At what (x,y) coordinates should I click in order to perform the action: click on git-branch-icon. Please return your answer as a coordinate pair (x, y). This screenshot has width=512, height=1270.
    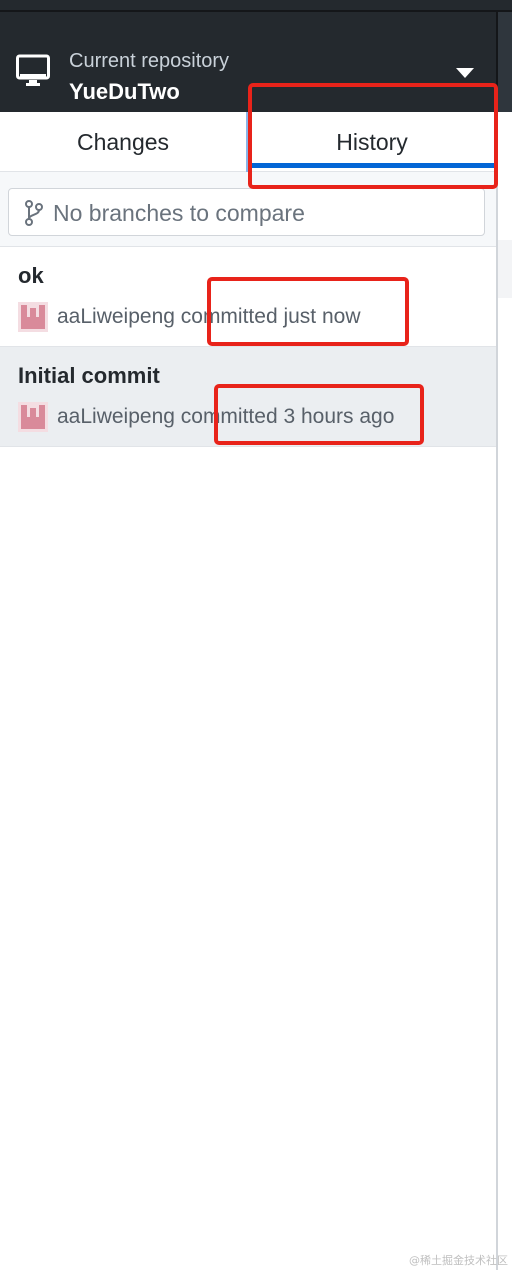
    Looking at the image, I should click on (34, 213).